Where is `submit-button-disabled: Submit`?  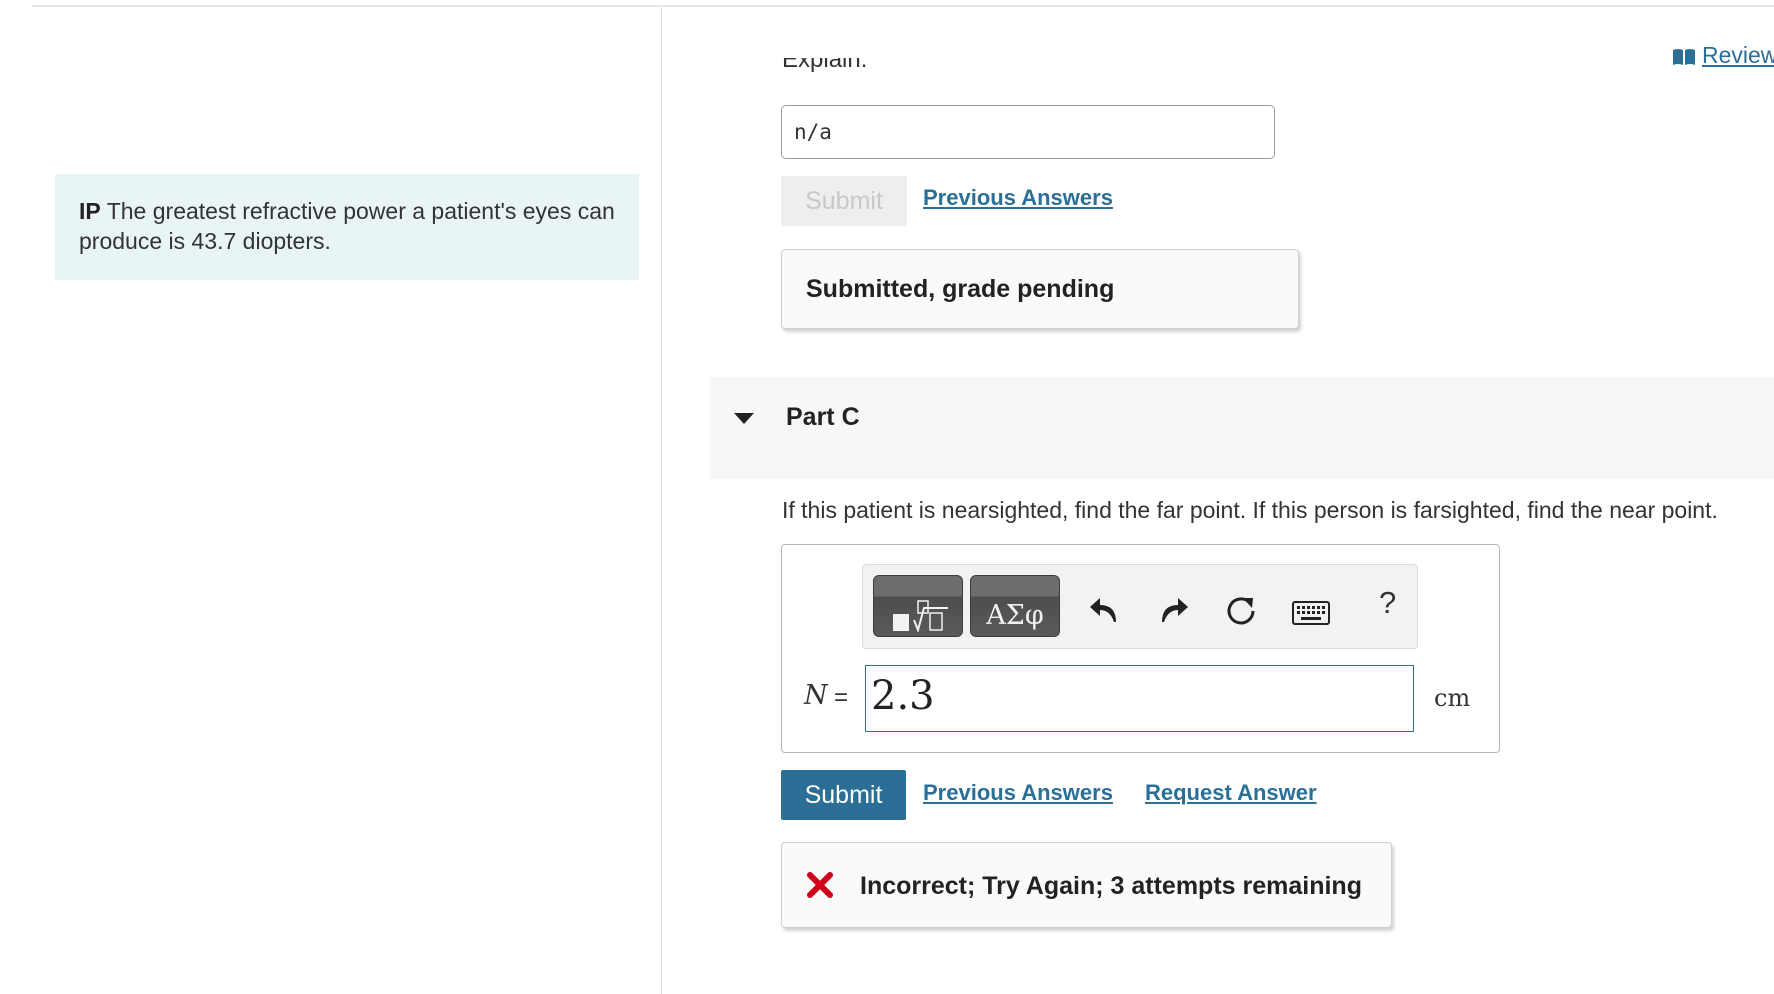
submit-button-disabled: Submit is located at coordinates (844, 201).